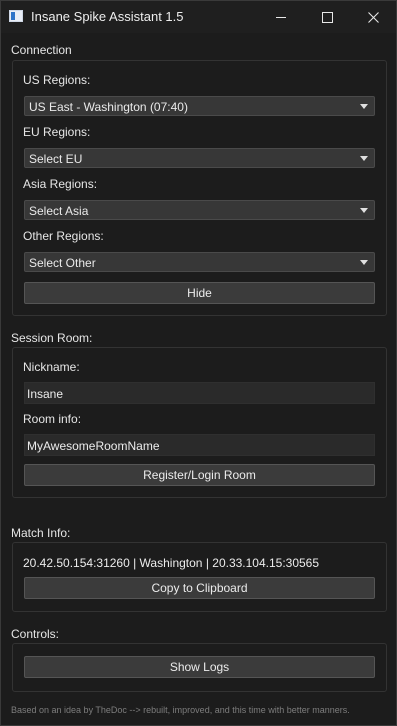  What do you see at coordinates (59, 211) in the screenshot?
I see `asia-regions-selected: Select Asia` at bounding box center [59, 211].